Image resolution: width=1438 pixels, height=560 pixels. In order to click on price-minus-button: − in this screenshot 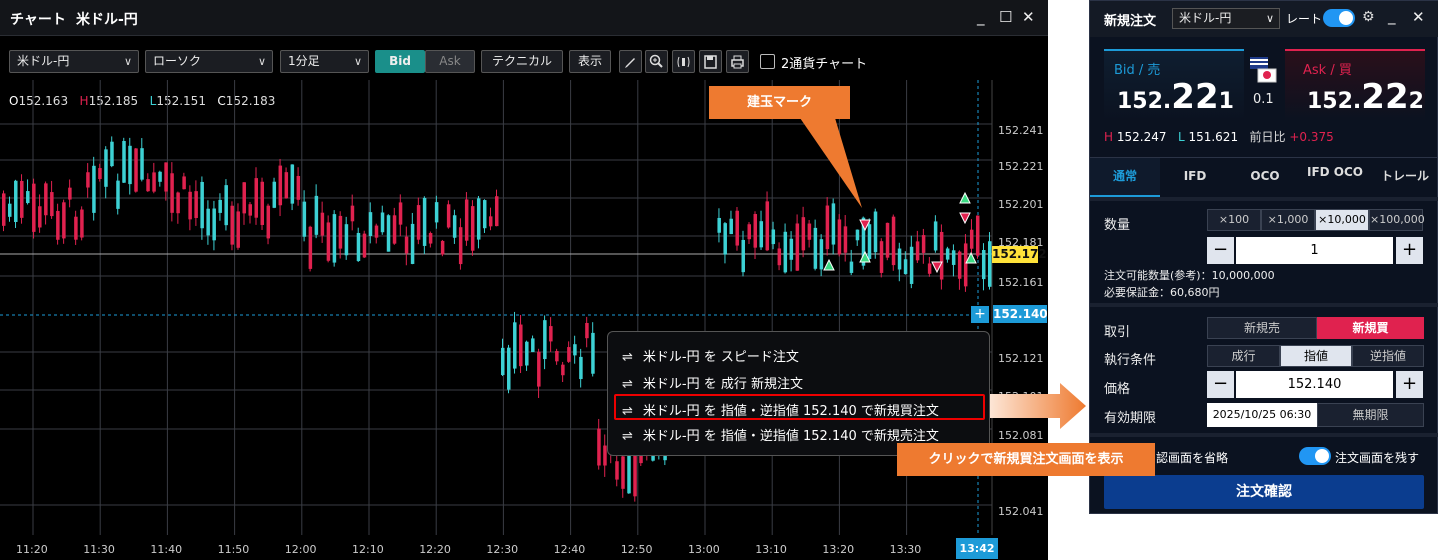, I will do `click(1220, 384)`.